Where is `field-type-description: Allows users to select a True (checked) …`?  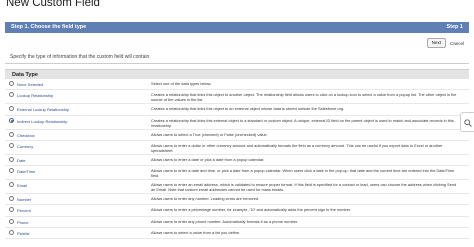 field-type-description: Allows users to select a True (checked) … is located at coordinates (209, 134).